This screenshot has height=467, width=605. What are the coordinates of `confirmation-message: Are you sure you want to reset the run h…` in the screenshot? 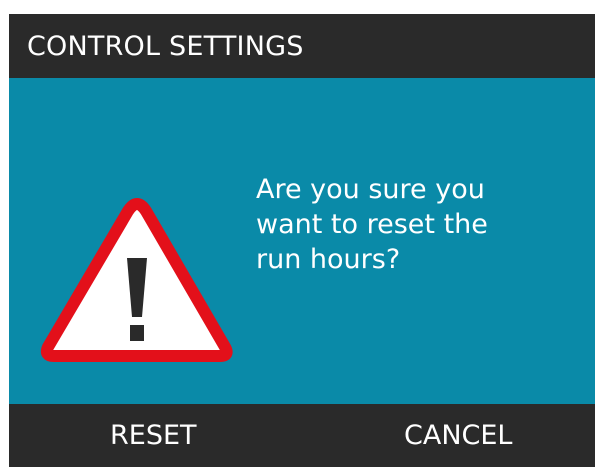 It's located at (372, 224).